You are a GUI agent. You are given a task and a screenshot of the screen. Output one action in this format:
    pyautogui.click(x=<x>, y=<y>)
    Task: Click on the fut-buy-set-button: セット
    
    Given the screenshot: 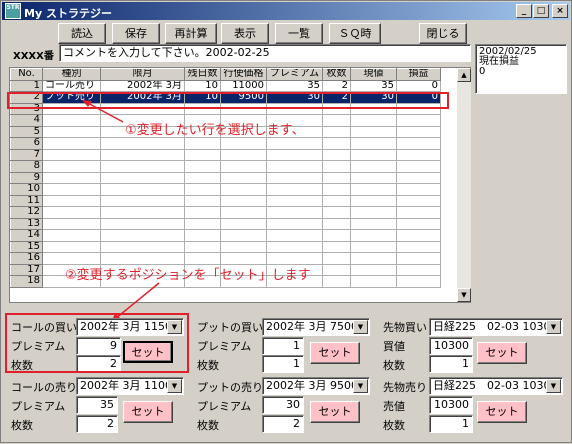 What is the action you would take?
    pyautogui.click(x=502, y=353)
    